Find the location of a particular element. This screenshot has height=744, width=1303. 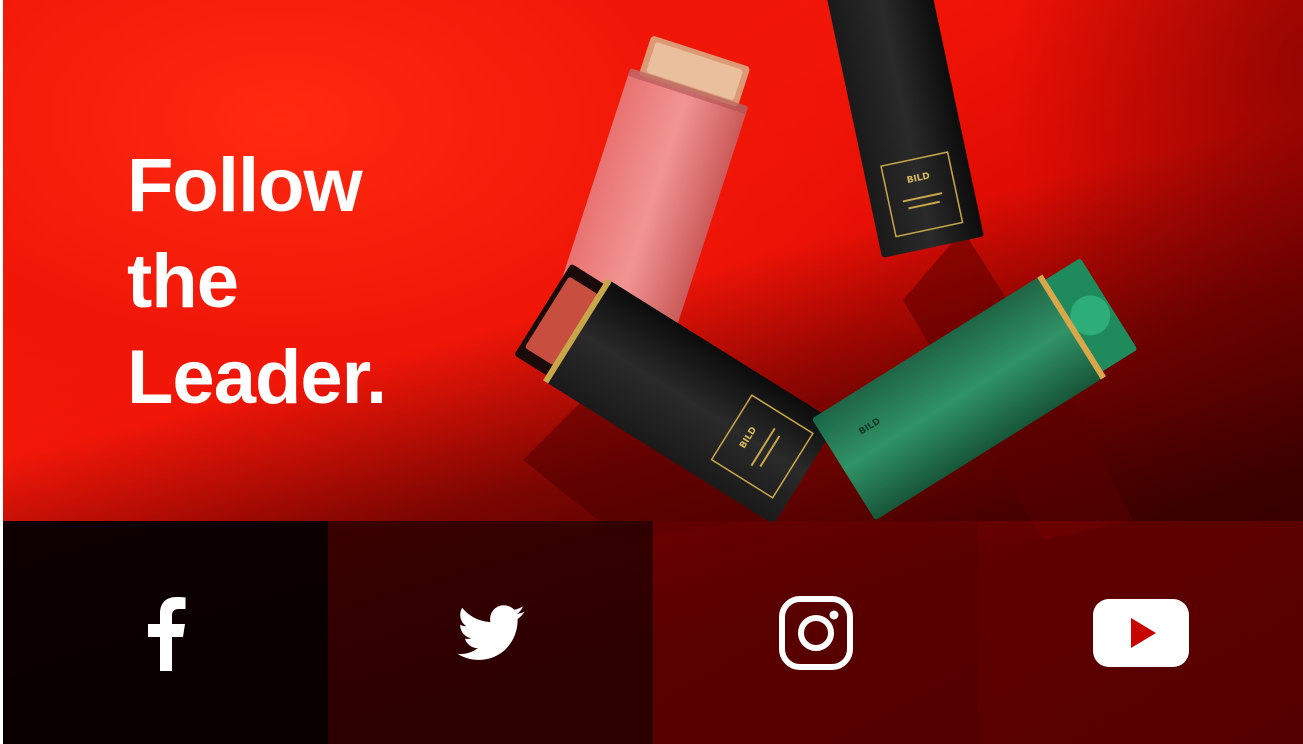

youtube-link is located at coordinates (1140, 632).